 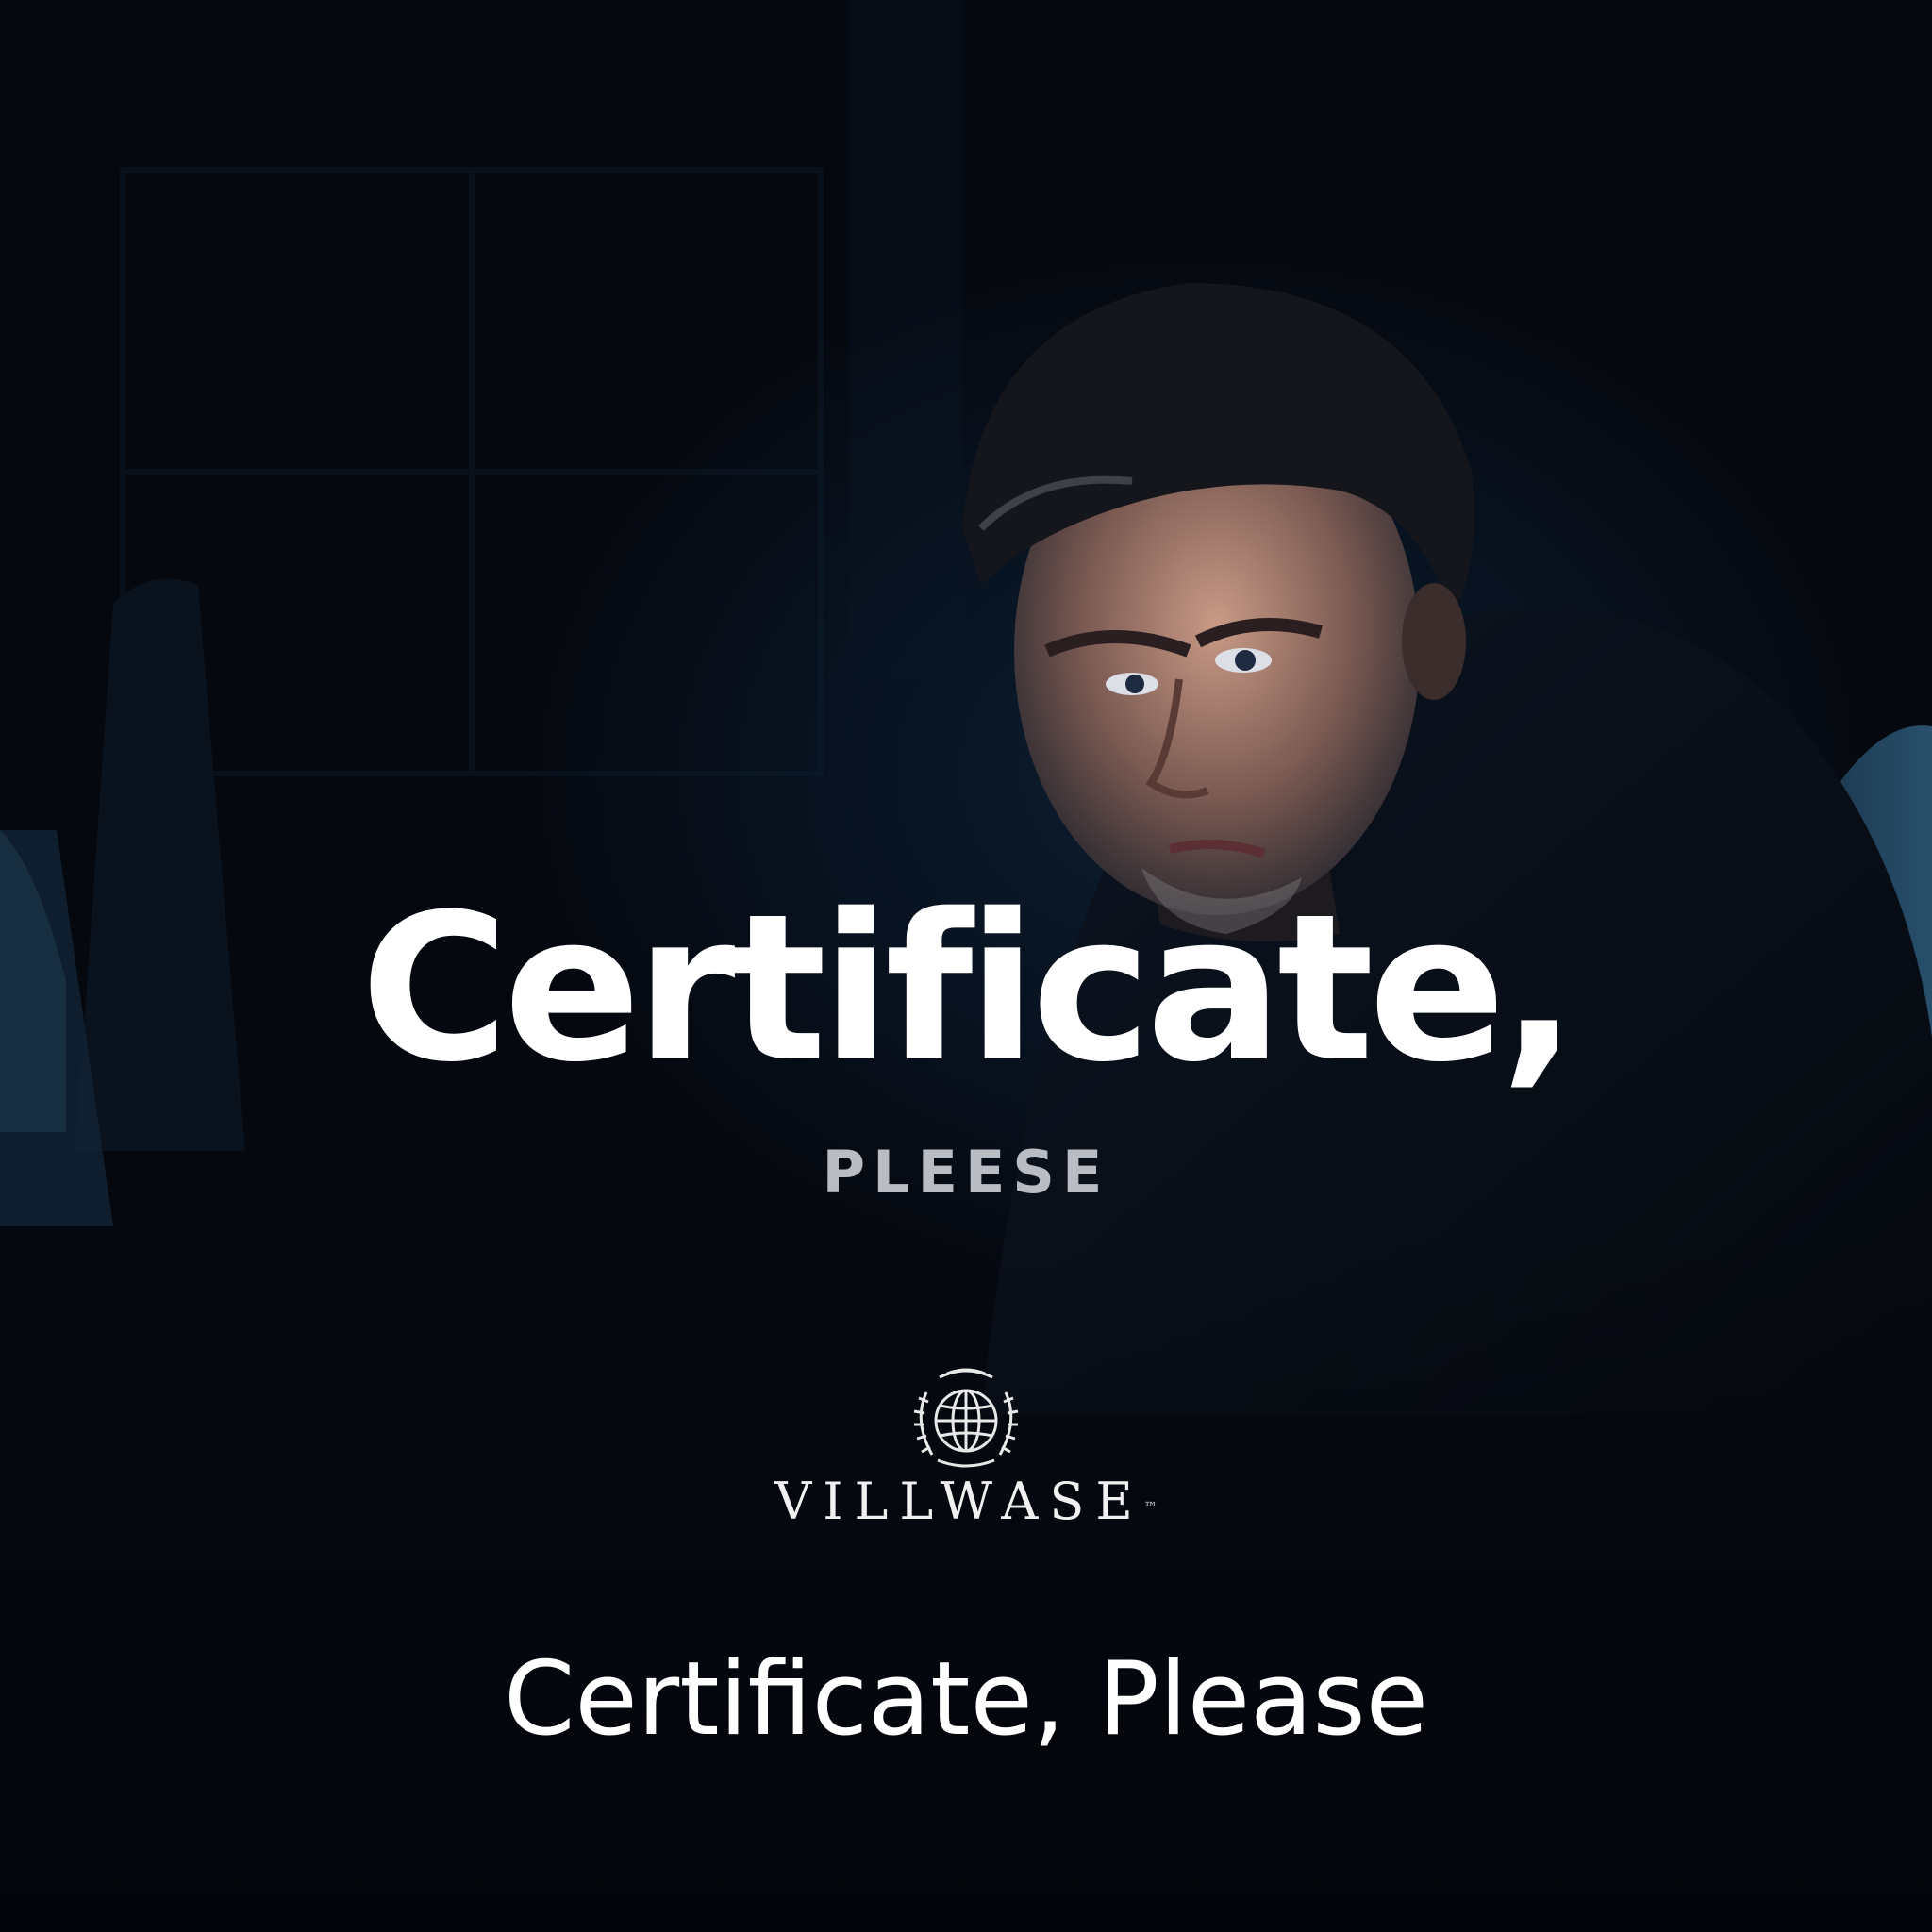 What do you see at coordinates (966, 1418) in the screenshot?
I see `globe-laurel-emblem-icon` at bounding box center [966, 1418].